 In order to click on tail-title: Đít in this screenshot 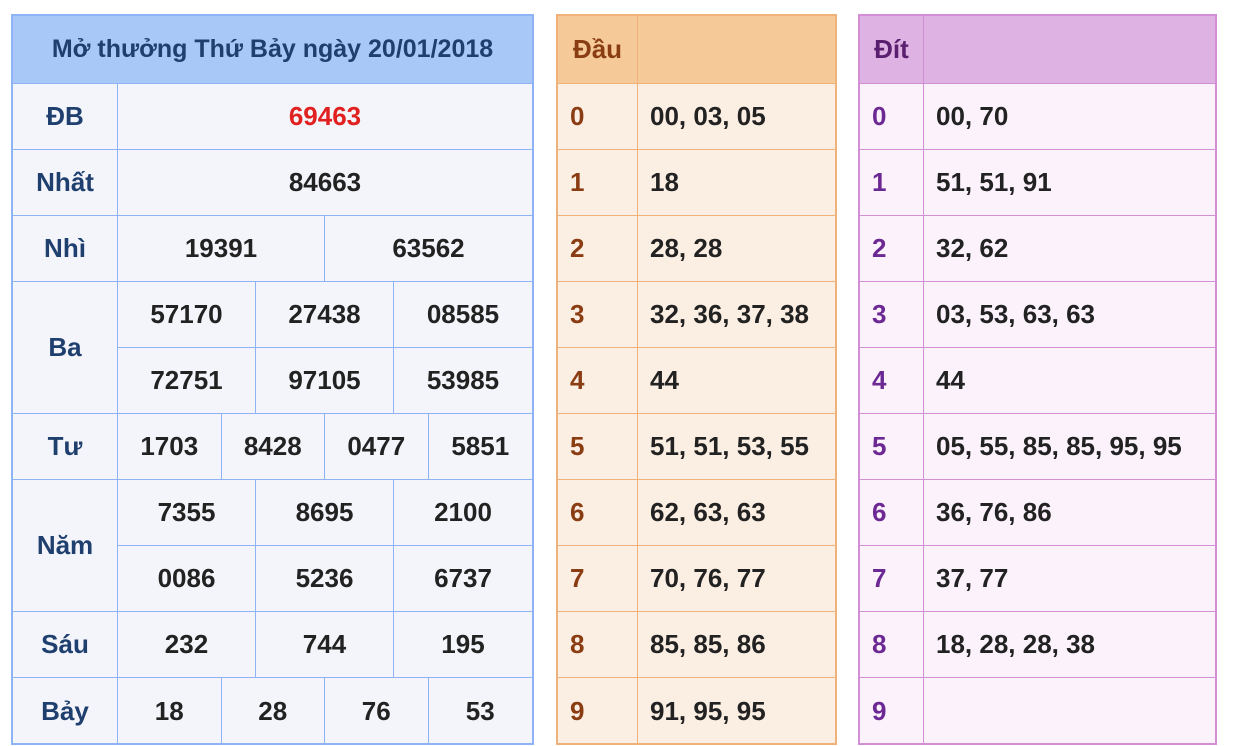, I will do `click(892, 50)`.